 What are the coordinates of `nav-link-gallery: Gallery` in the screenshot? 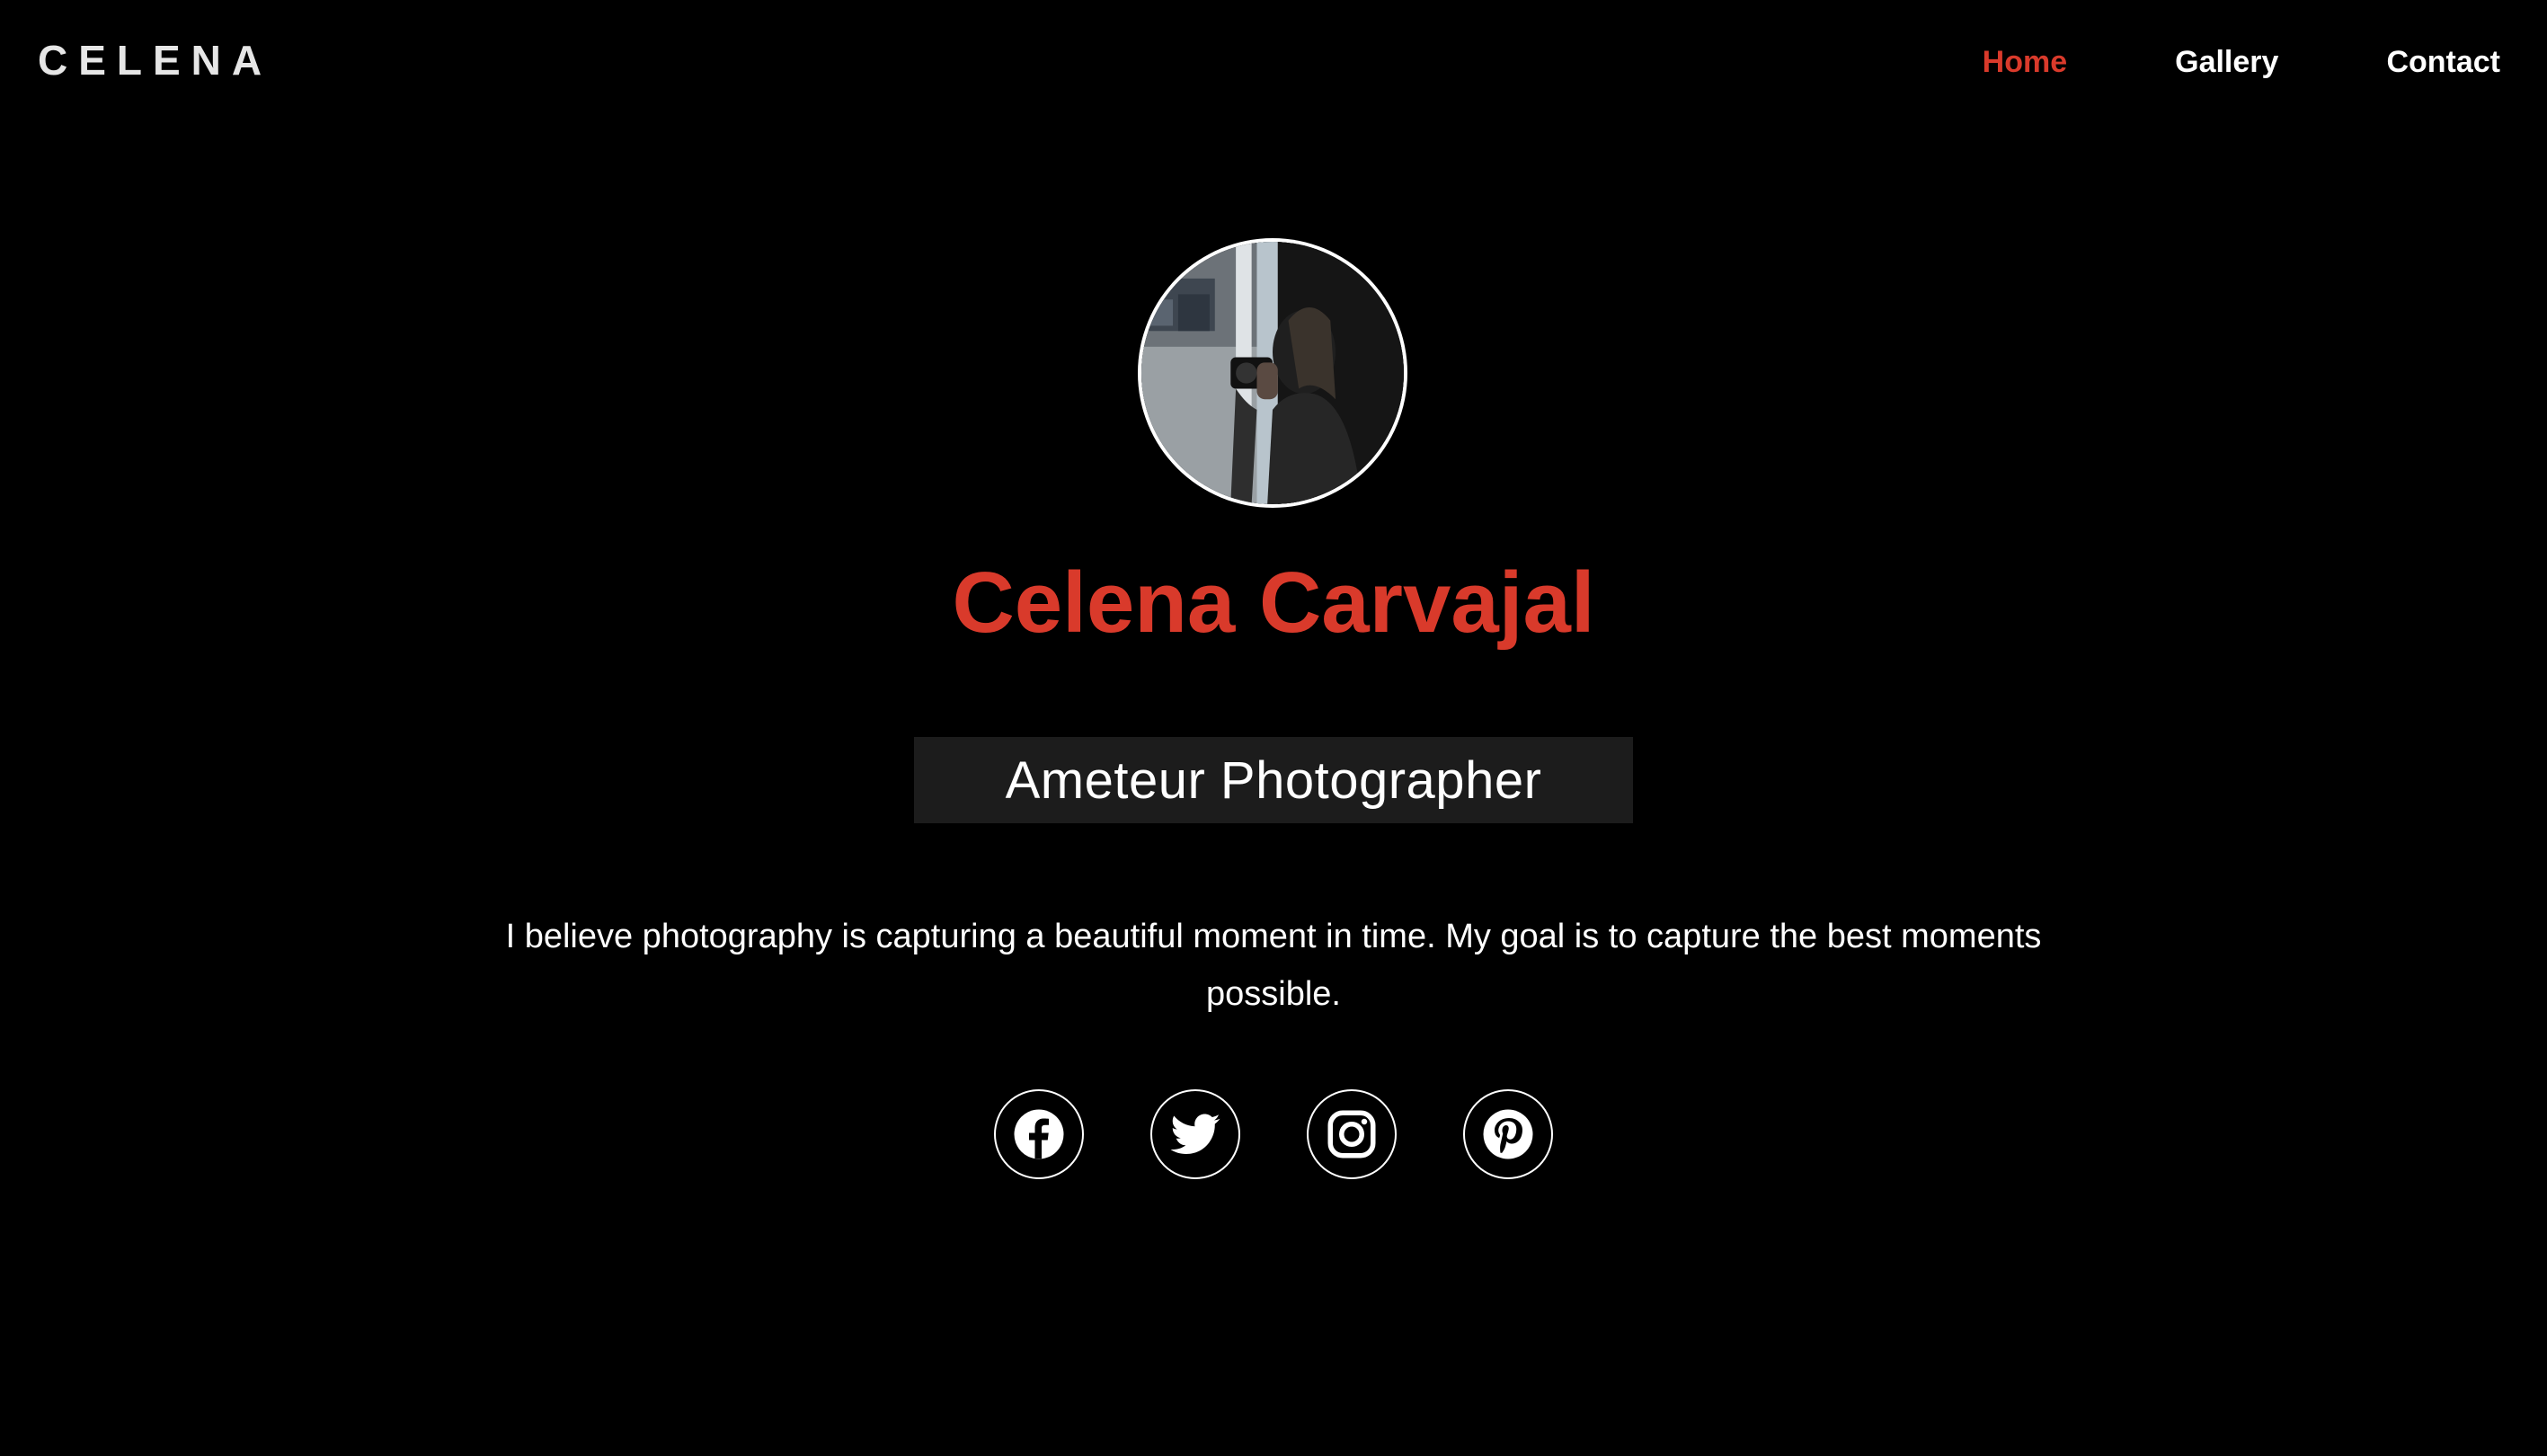 It's located at (2226, 62).